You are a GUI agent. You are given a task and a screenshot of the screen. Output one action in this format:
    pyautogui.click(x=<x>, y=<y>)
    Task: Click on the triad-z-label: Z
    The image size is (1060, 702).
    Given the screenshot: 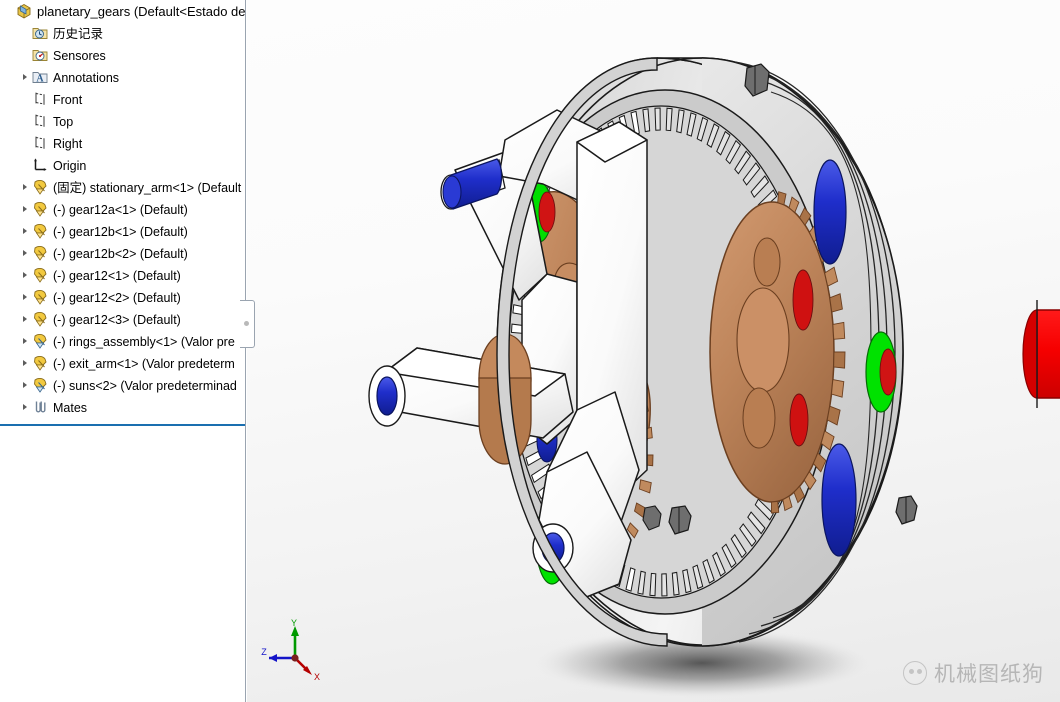 What is the action you would take?
    pyautogui.click(x=264, y=652)
    